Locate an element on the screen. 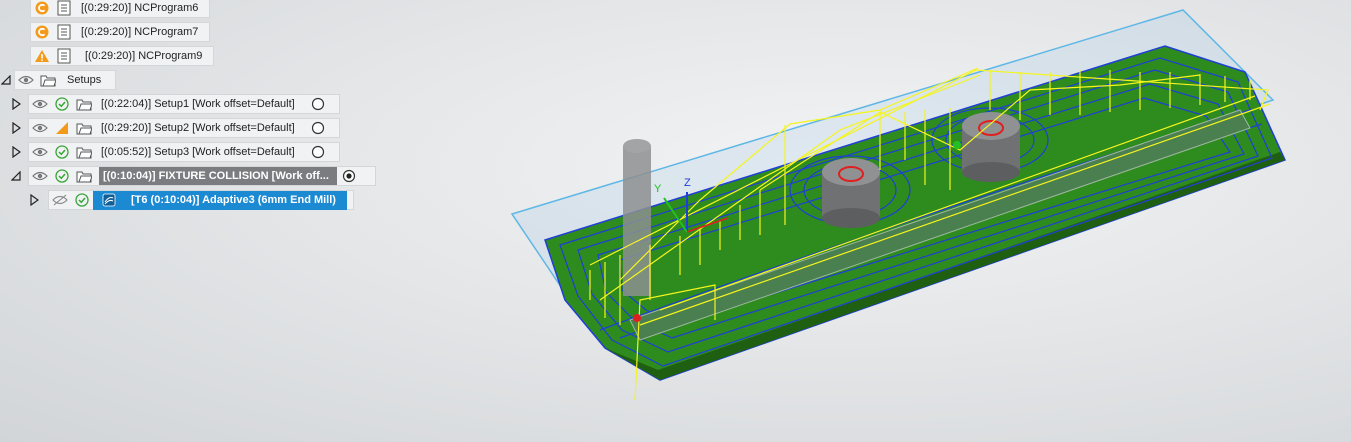 The image size is (1351, 442). operation-row: [T6 (0:10:04)] Adaptive3 (6mm End Mill) is located at coordinates (191, 200).